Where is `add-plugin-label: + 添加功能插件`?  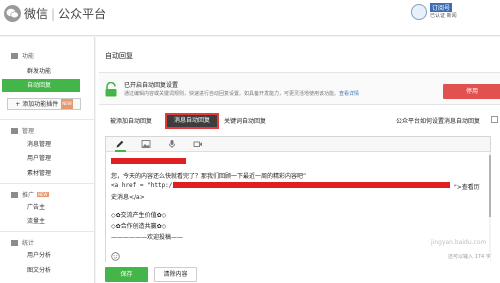
add-plugin-label: + 添加功能插件 is located at coordinates (37, 104).